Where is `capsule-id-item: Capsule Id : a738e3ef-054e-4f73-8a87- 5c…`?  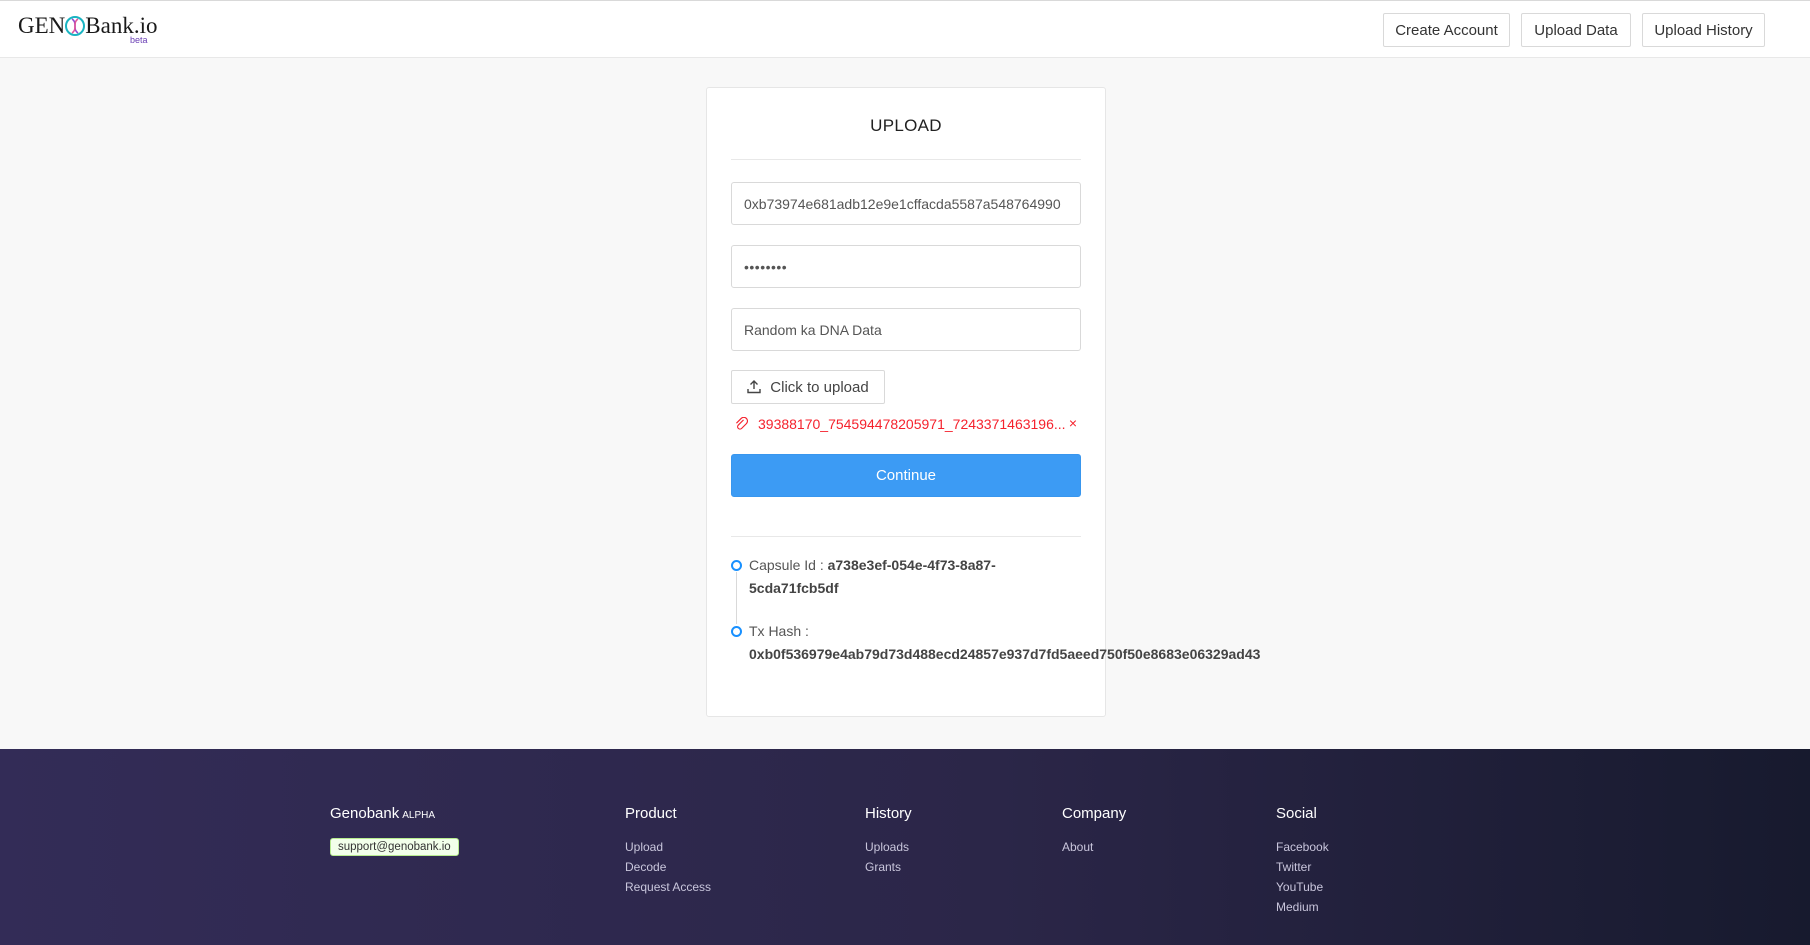
capsule-id-item: Capsule Id : a738e3ef-054e-4f73-8a87- 5c… is located at coordinates (872, 577).